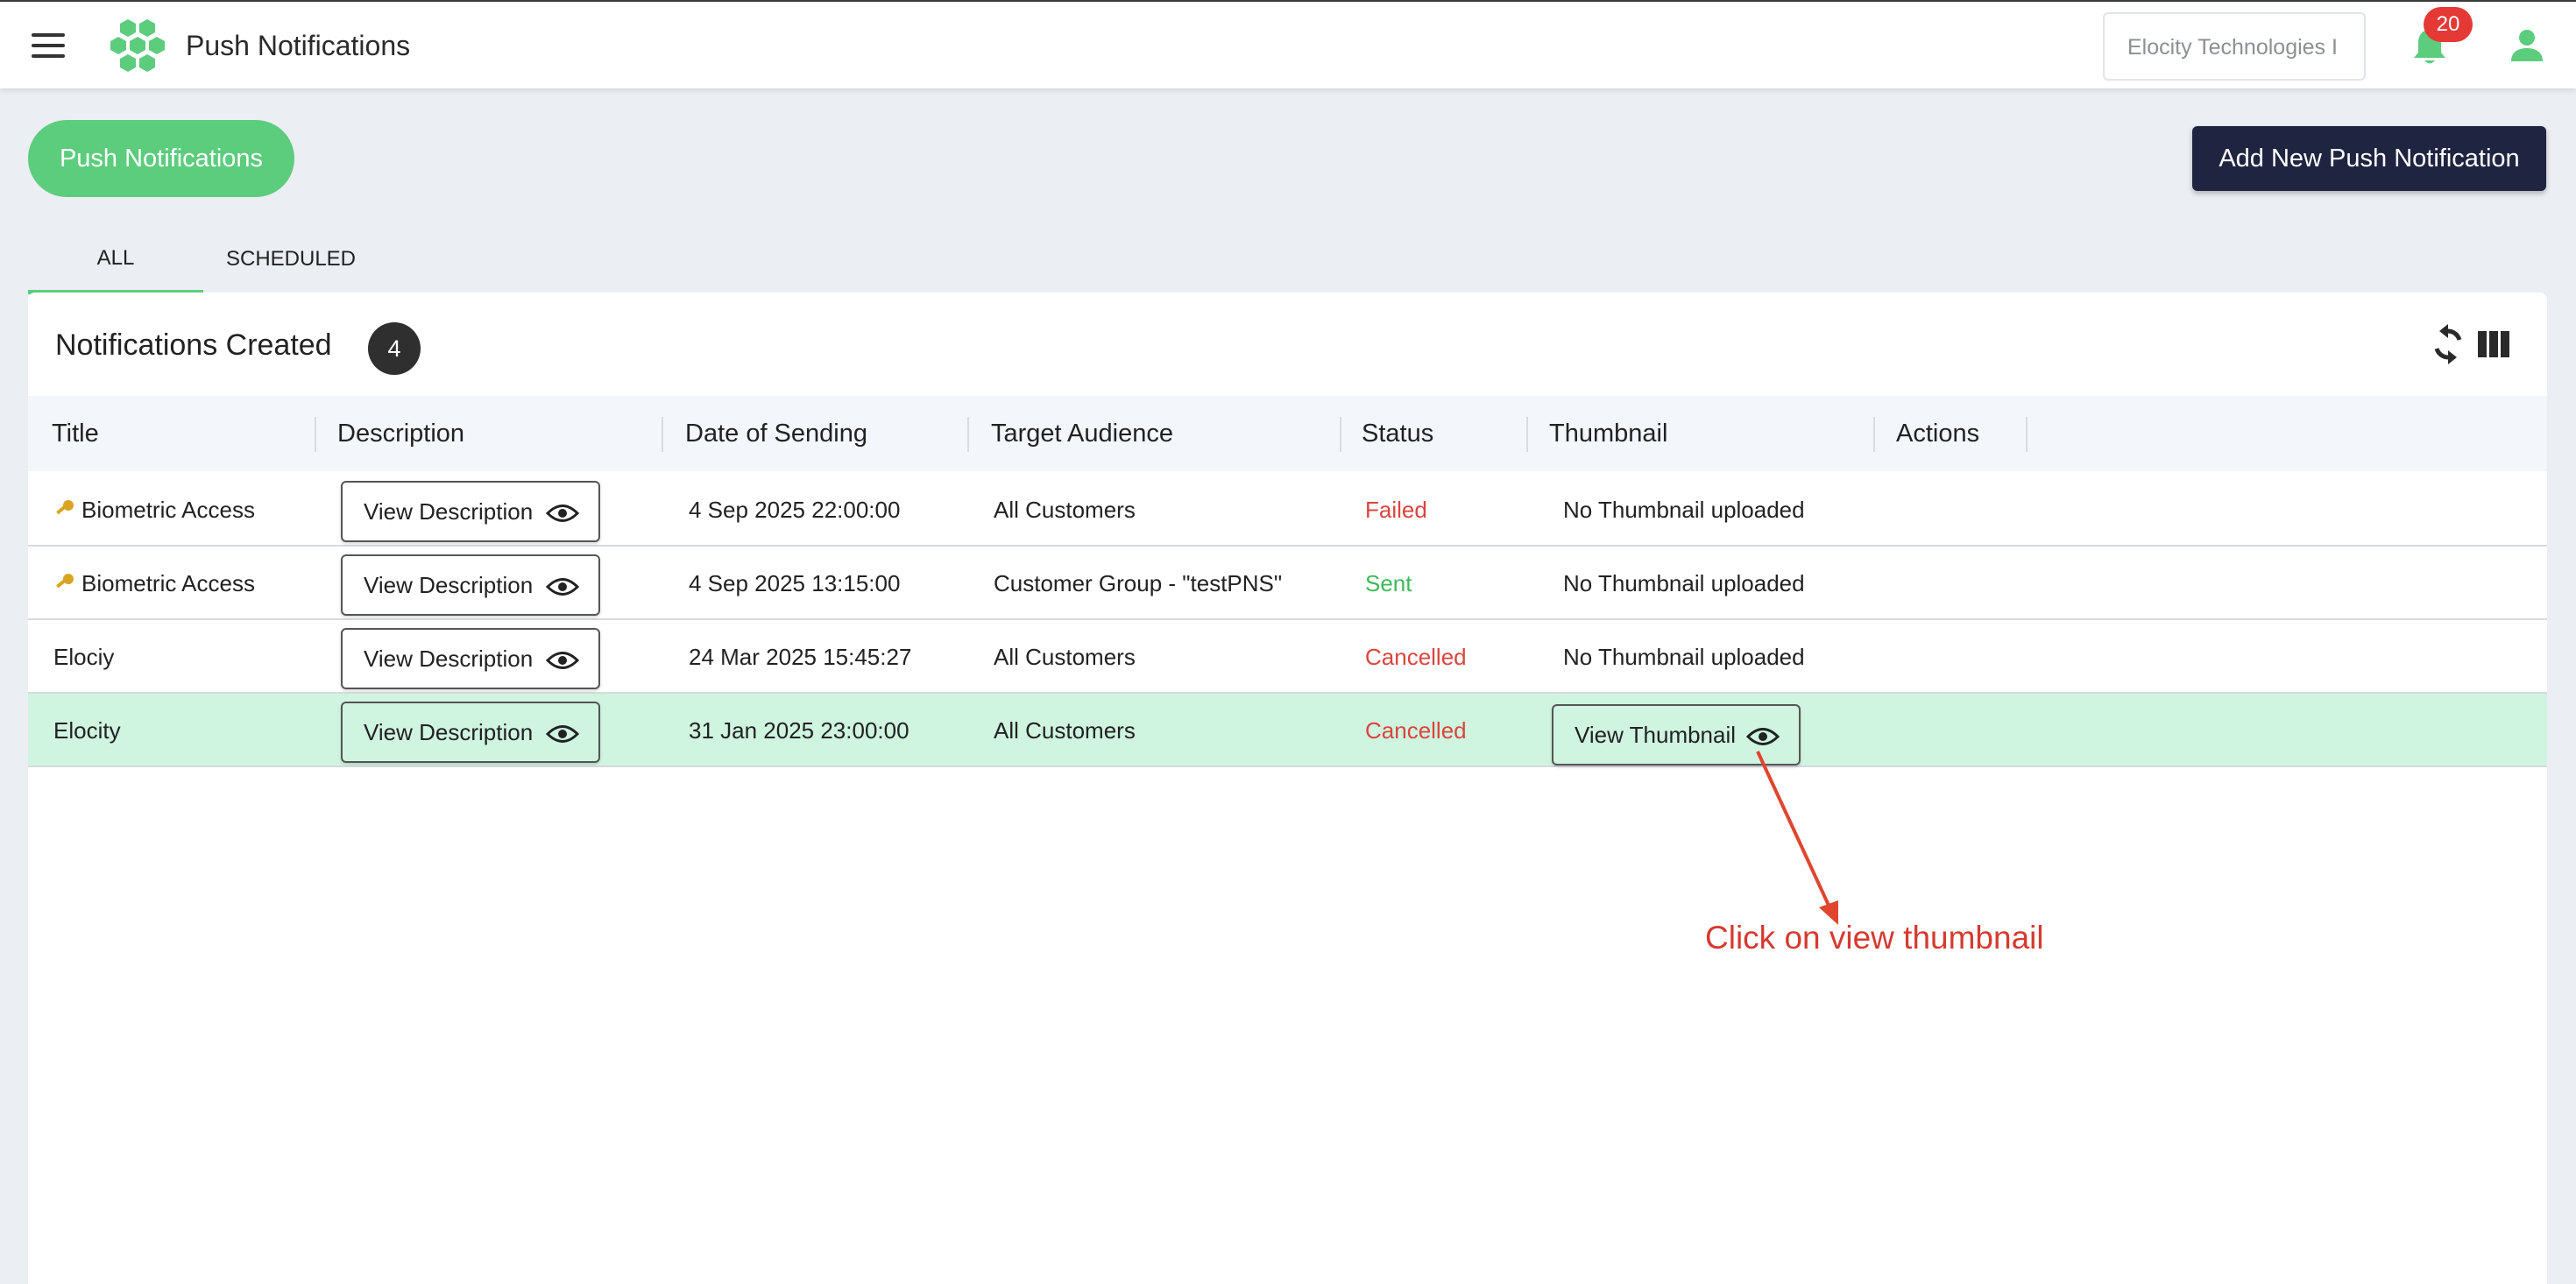 This screenshot has width=2576, height=1284. Describe the element at coordinates (400, 433) in the screenshot. I see `column-header-description: Description` at that location.